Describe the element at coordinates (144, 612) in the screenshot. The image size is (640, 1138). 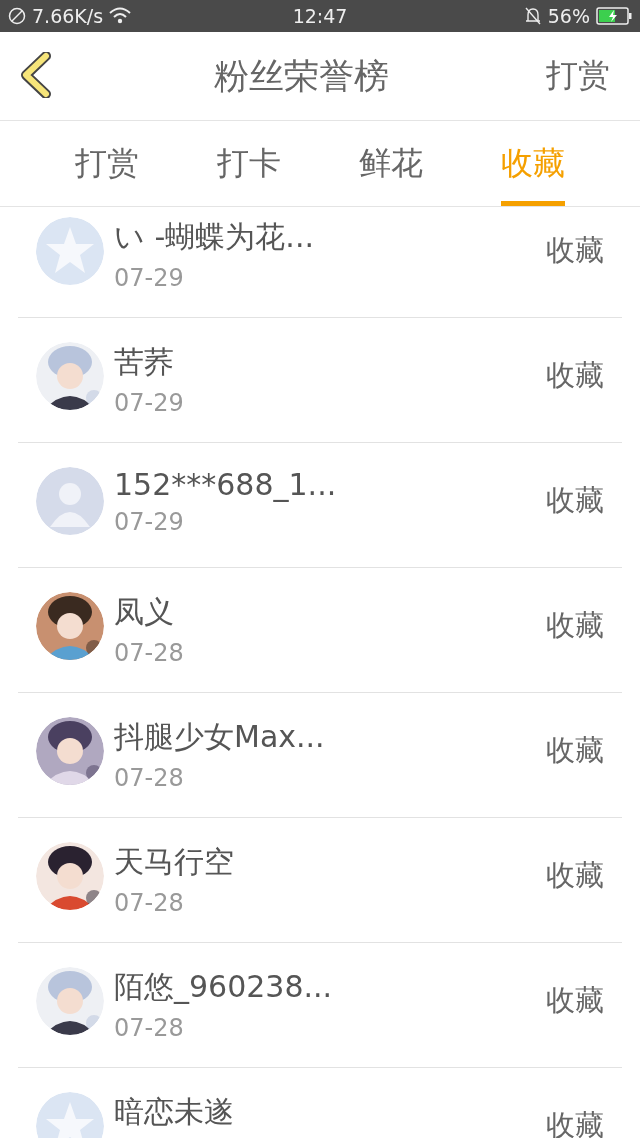
I see `user-name: 凤义` at that location.